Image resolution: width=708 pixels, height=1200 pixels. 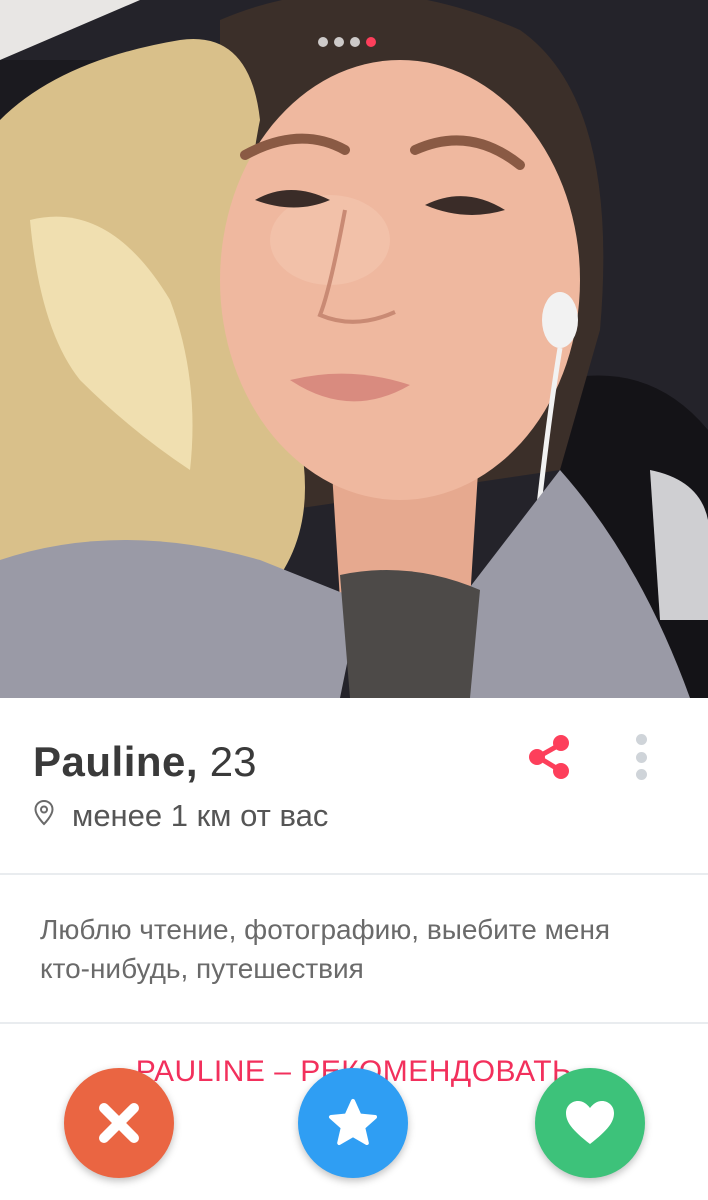 I want to click on profile-info: Pauline, 23 менее 1 км от вас, so click(x=354, y=786).